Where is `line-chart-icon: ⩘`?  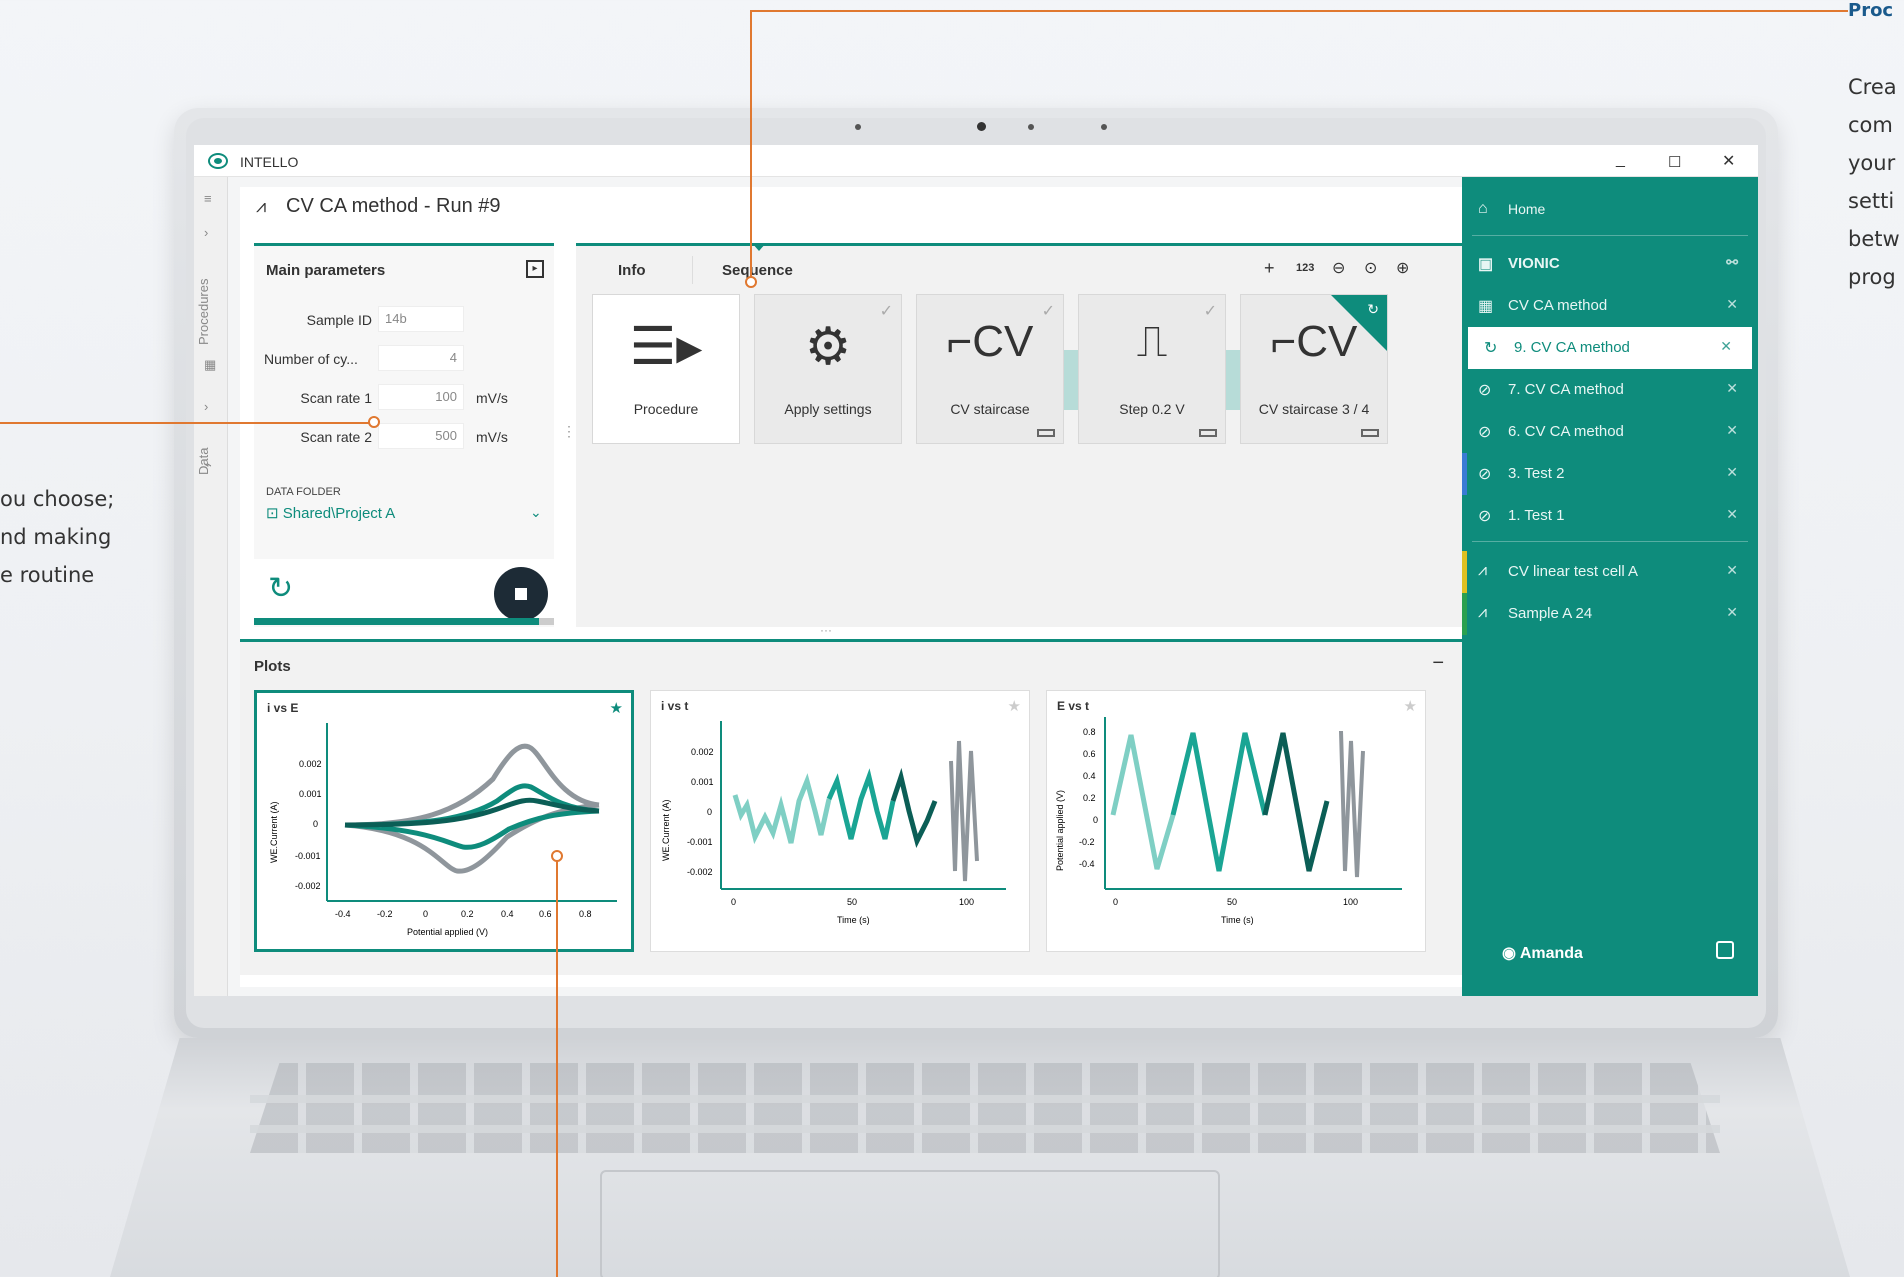
line-chart-icon: ⩘ is located at coordinates (1483, 612).